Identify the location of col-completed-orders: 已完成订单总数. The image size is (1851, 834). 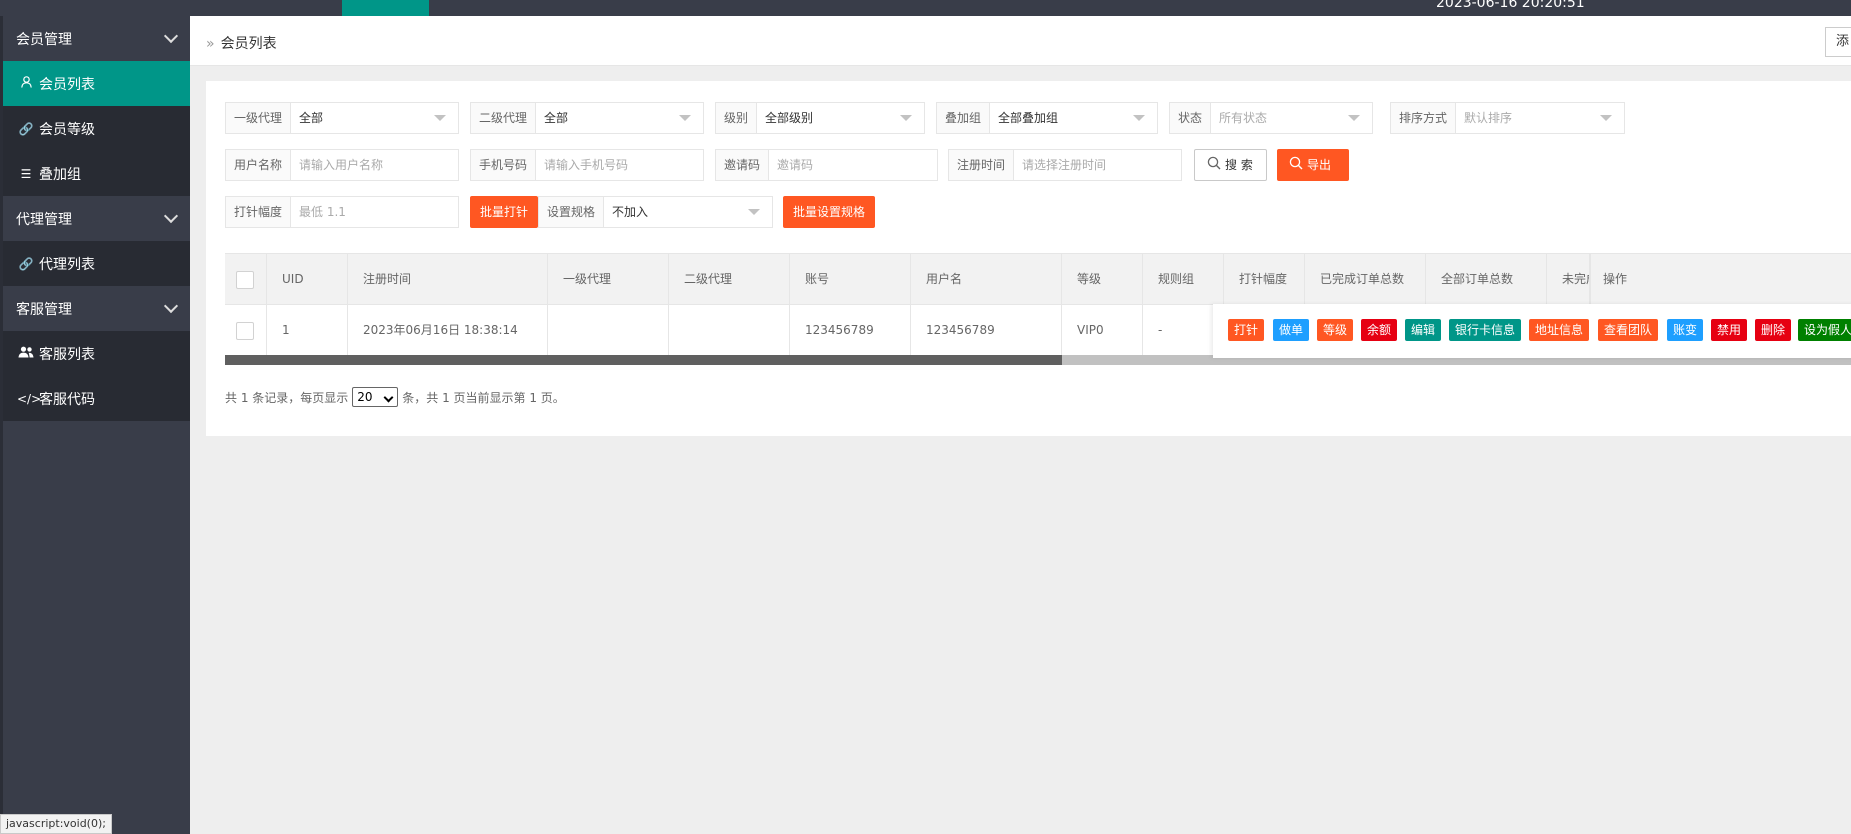
(1365, 279).